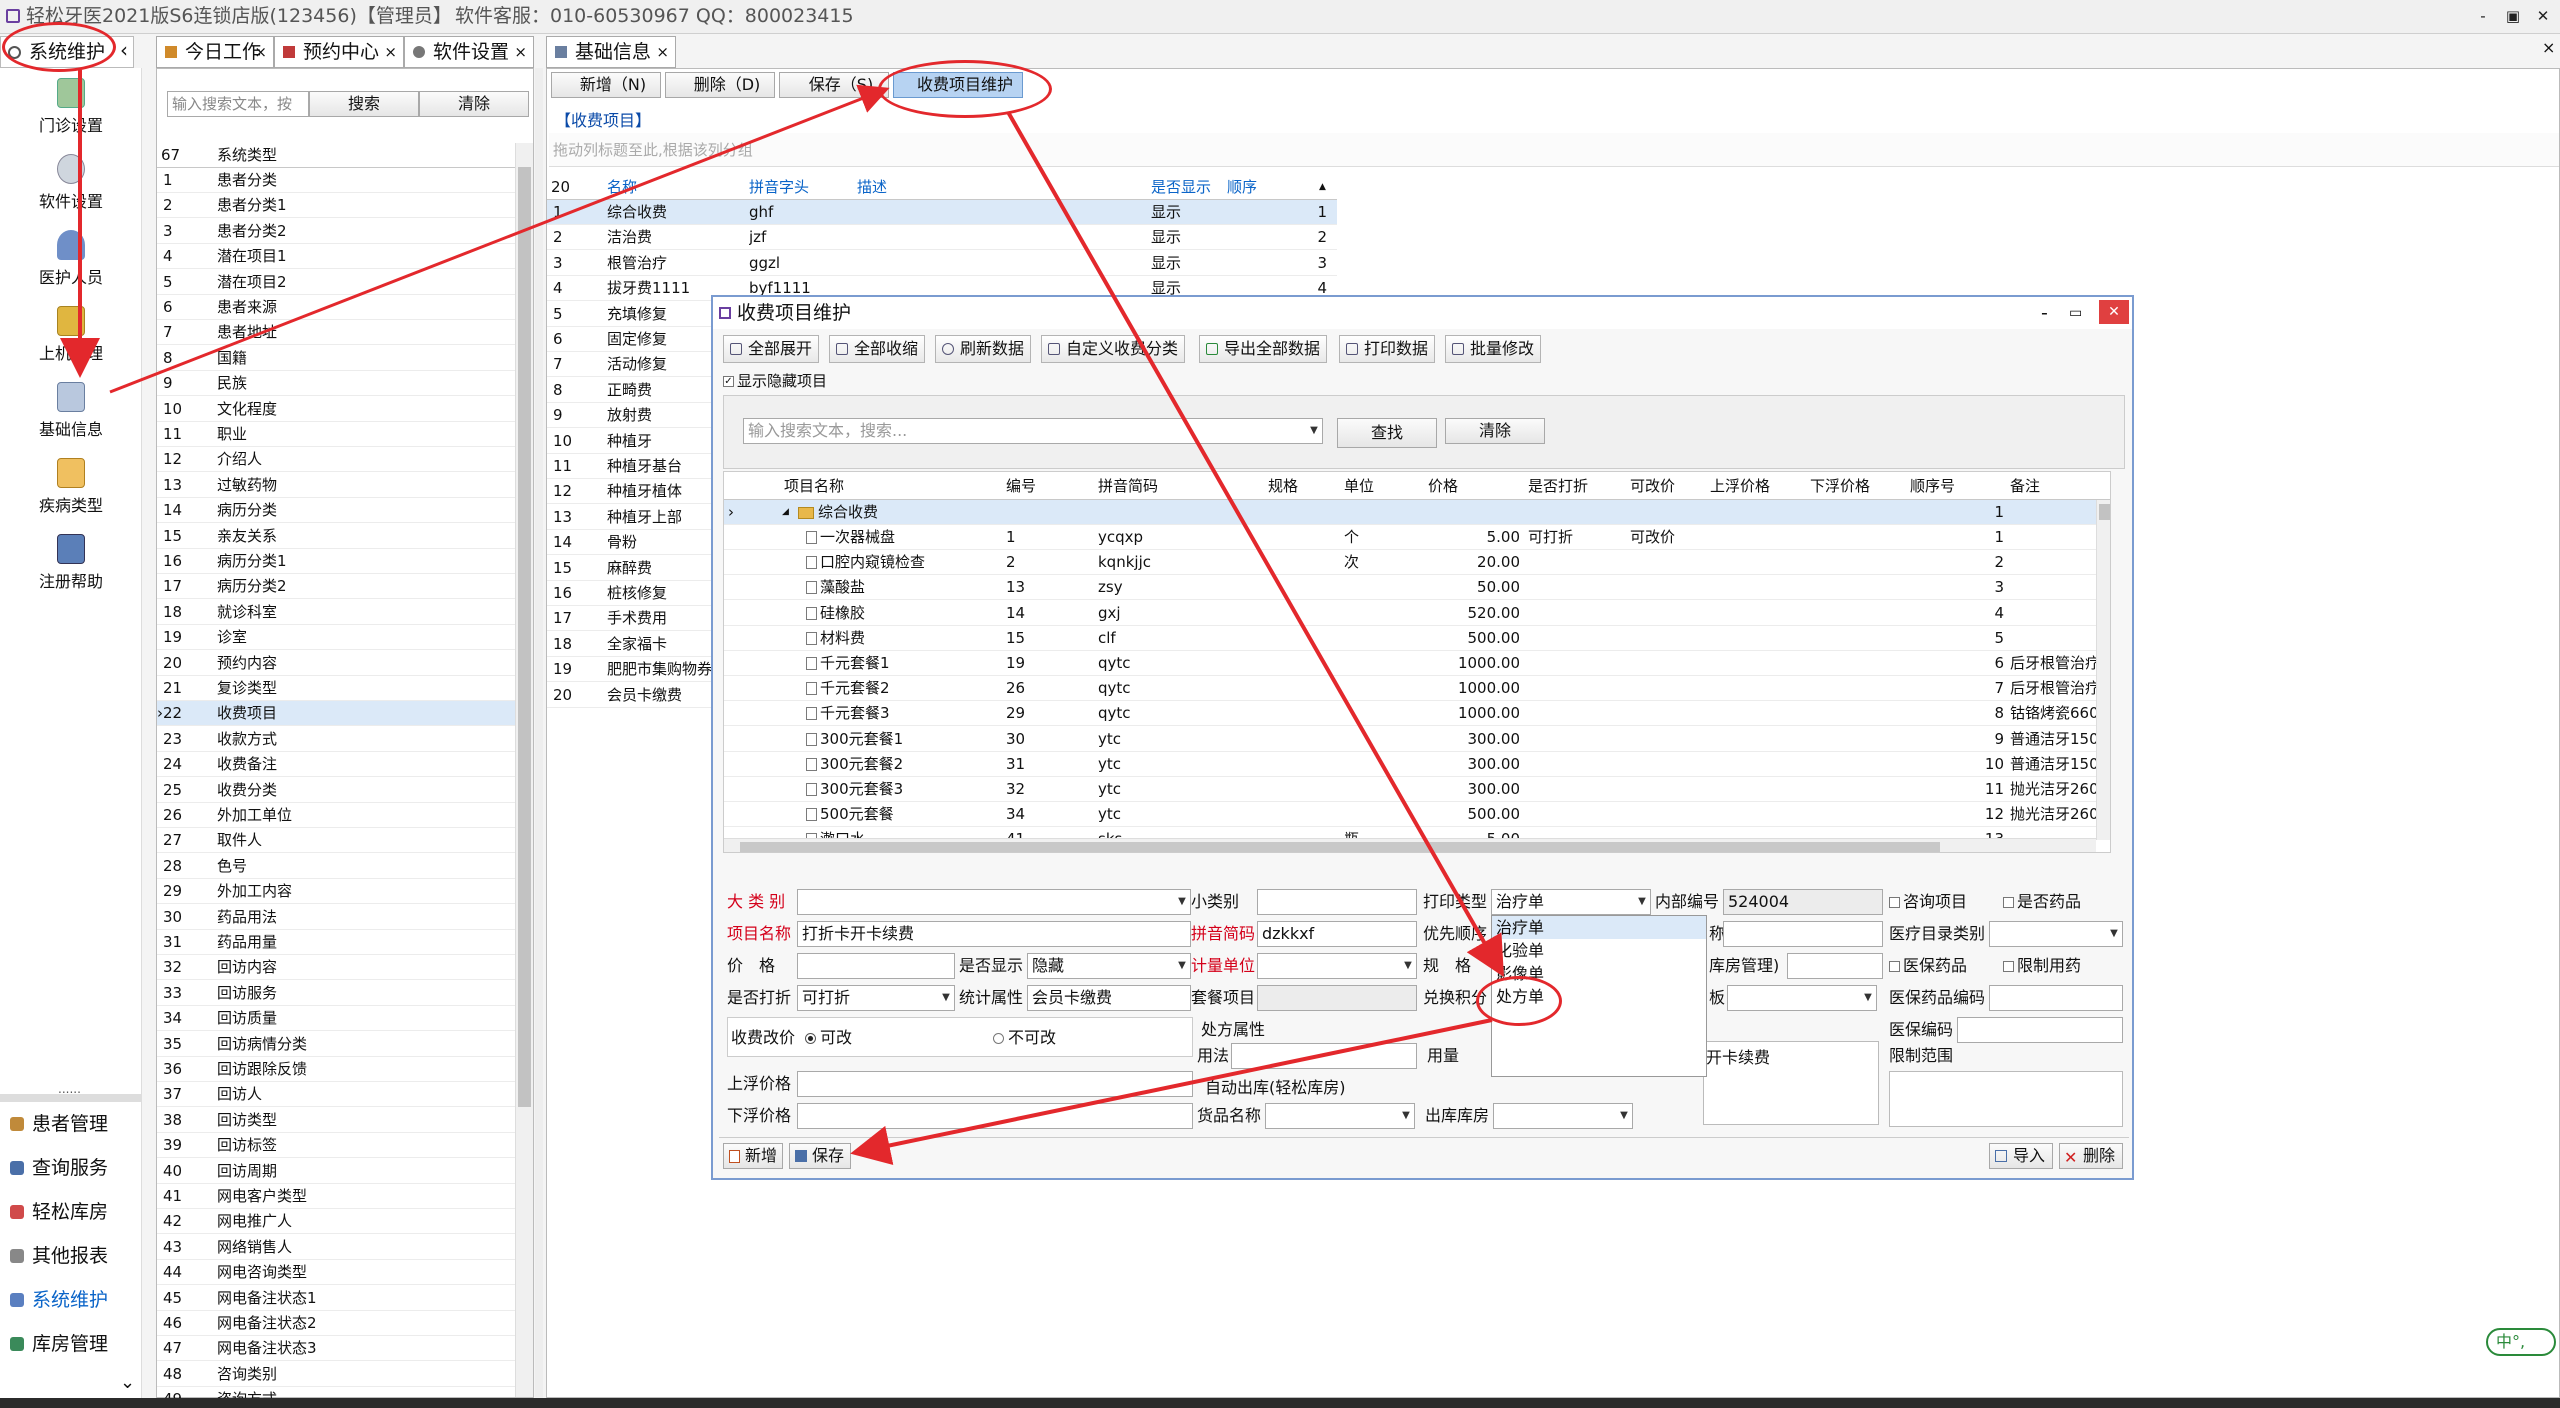 The width and height of the screenshot is (2560, 1408). Describe the element at coordinates (1410, 563) in the screenshot. I see `table-row: 口腔内窥镜检查 2 kqnkjjc 次 20.00 2` at that location.